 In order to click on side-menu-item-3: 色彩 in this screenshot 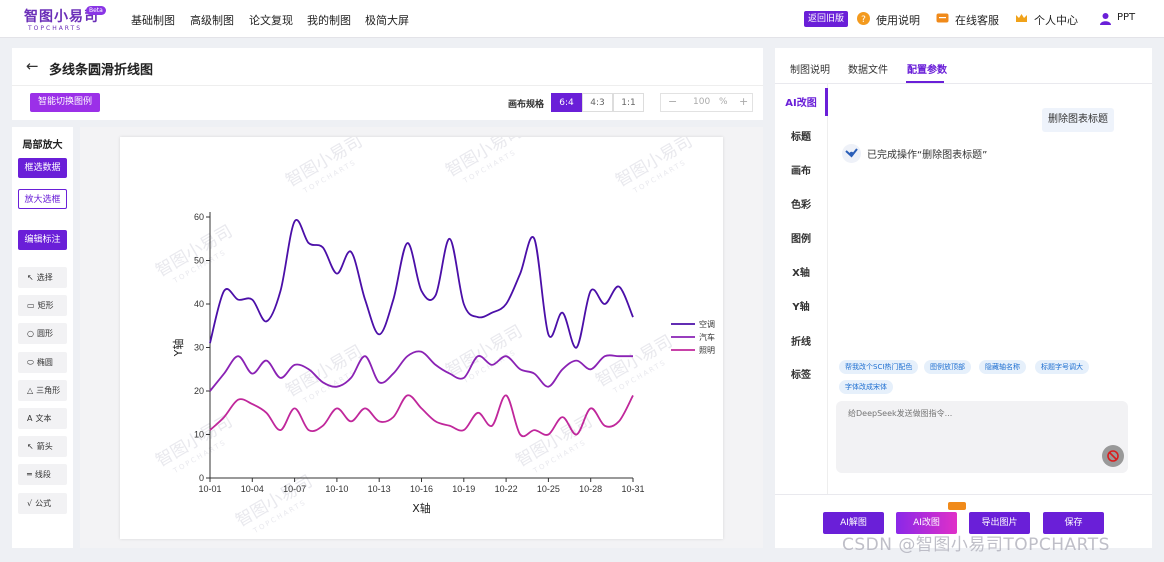, I will do `click(801, 203)`.